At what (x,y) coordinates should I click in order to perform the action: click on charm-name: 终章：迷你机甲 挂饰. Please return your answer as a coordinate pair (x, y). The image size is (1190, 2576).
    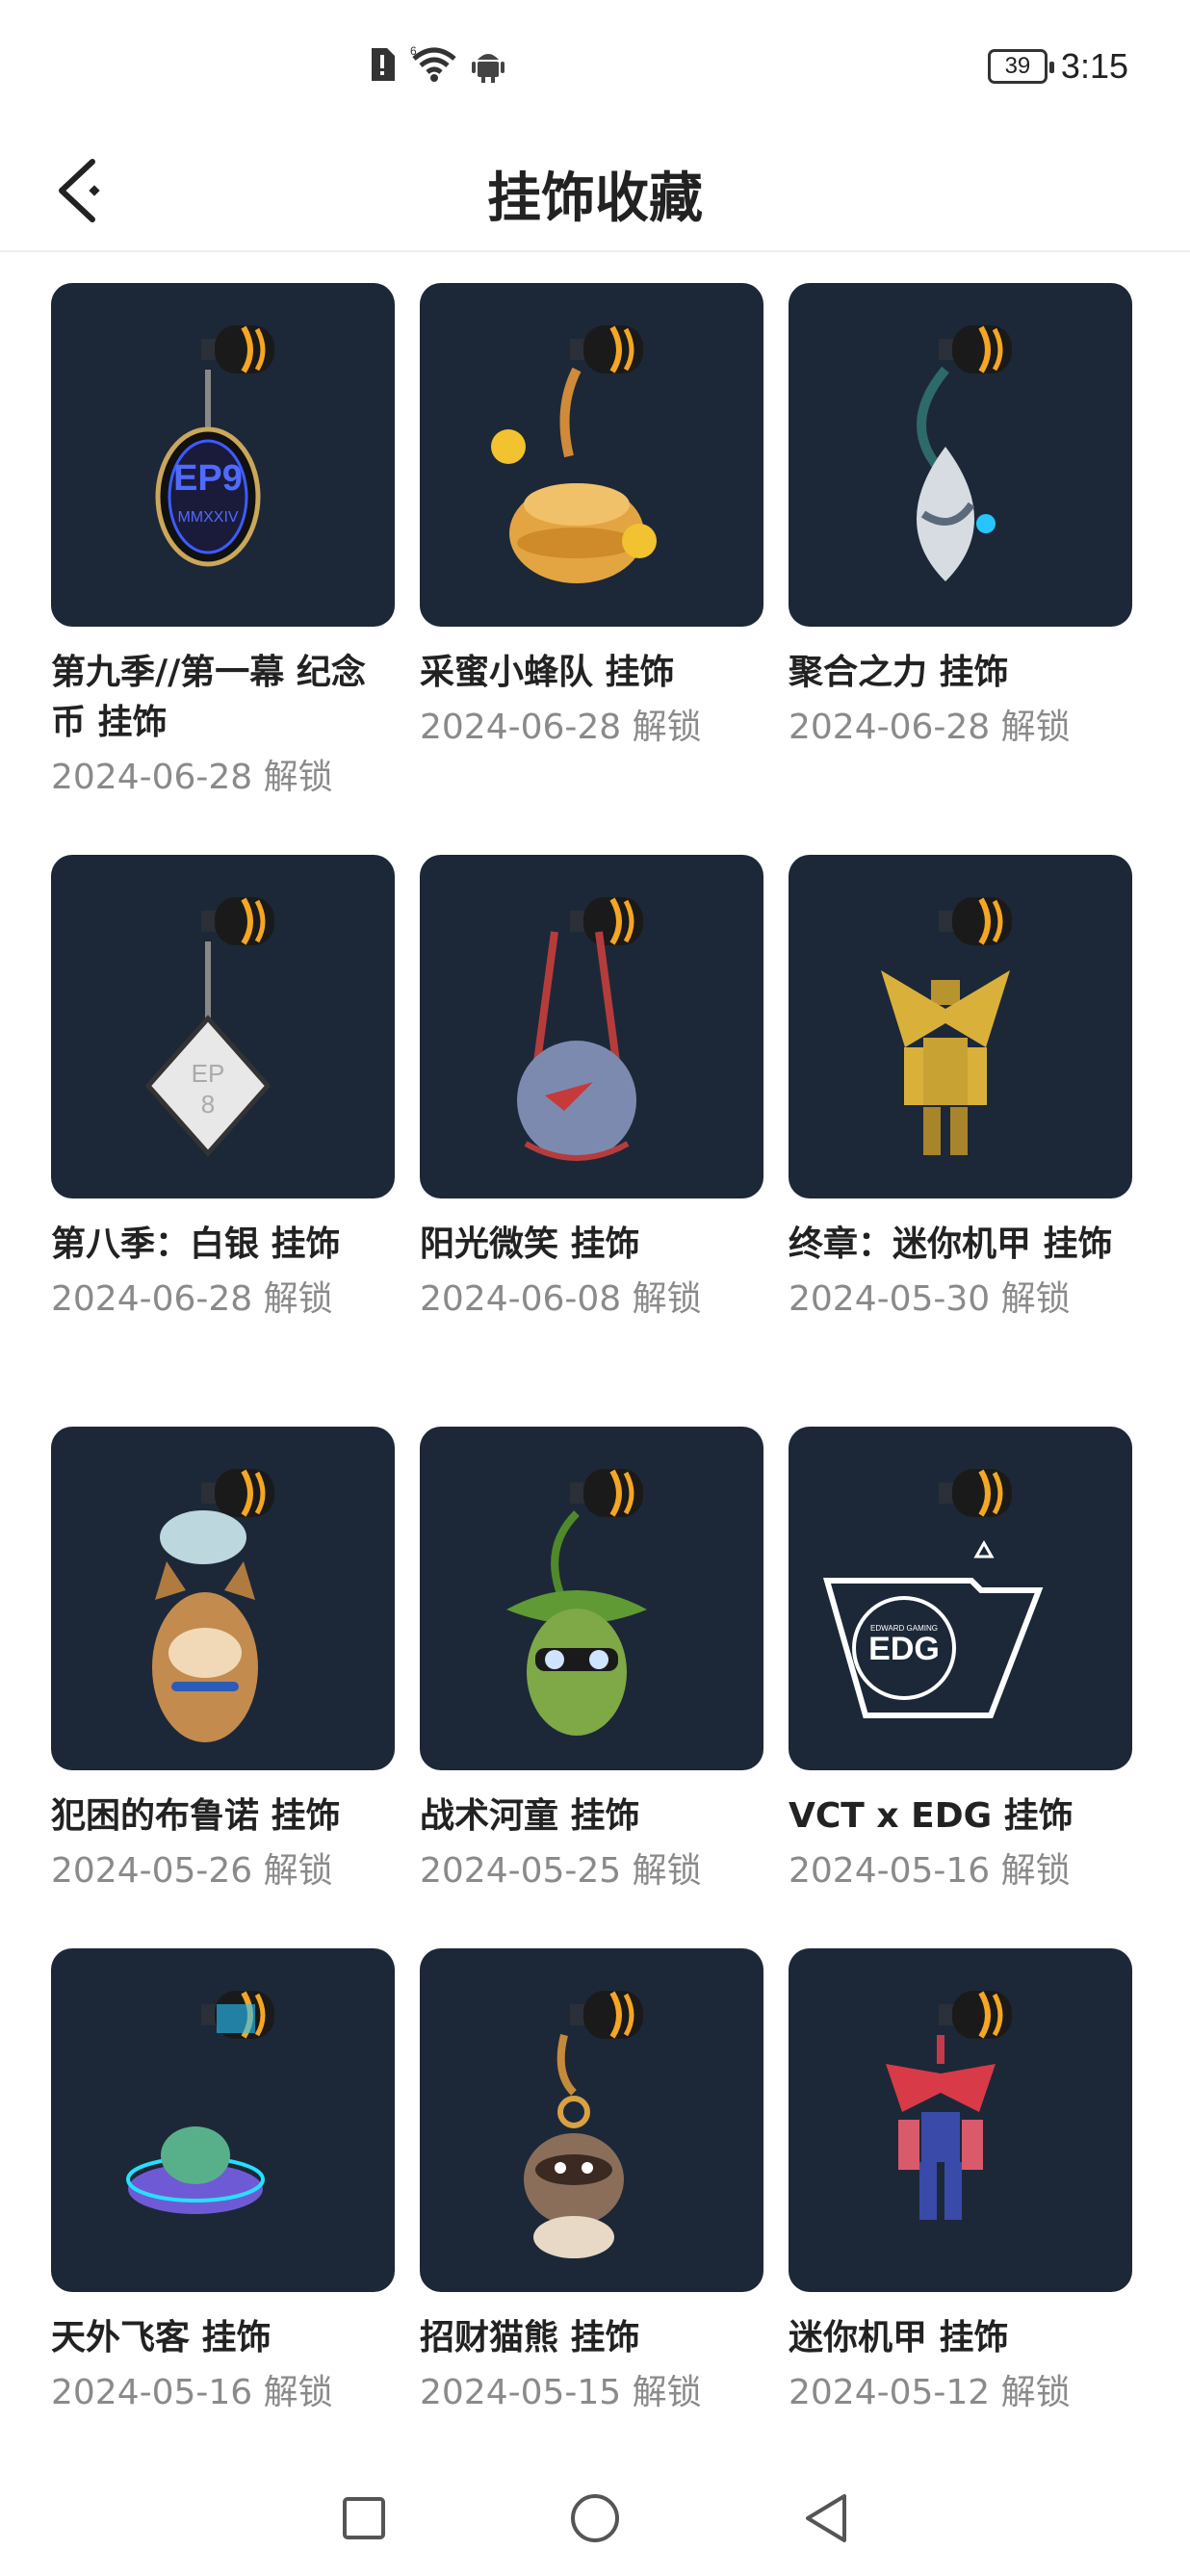
    Looking at the image, I should click on (951, 1244).